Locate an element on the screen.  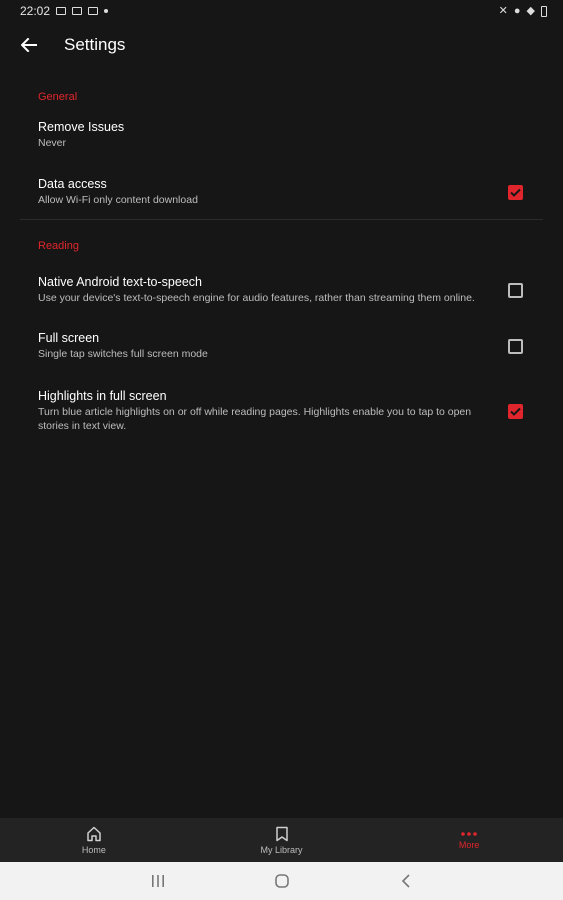
status-left: 22:02 is located at coordinates (64, 11).